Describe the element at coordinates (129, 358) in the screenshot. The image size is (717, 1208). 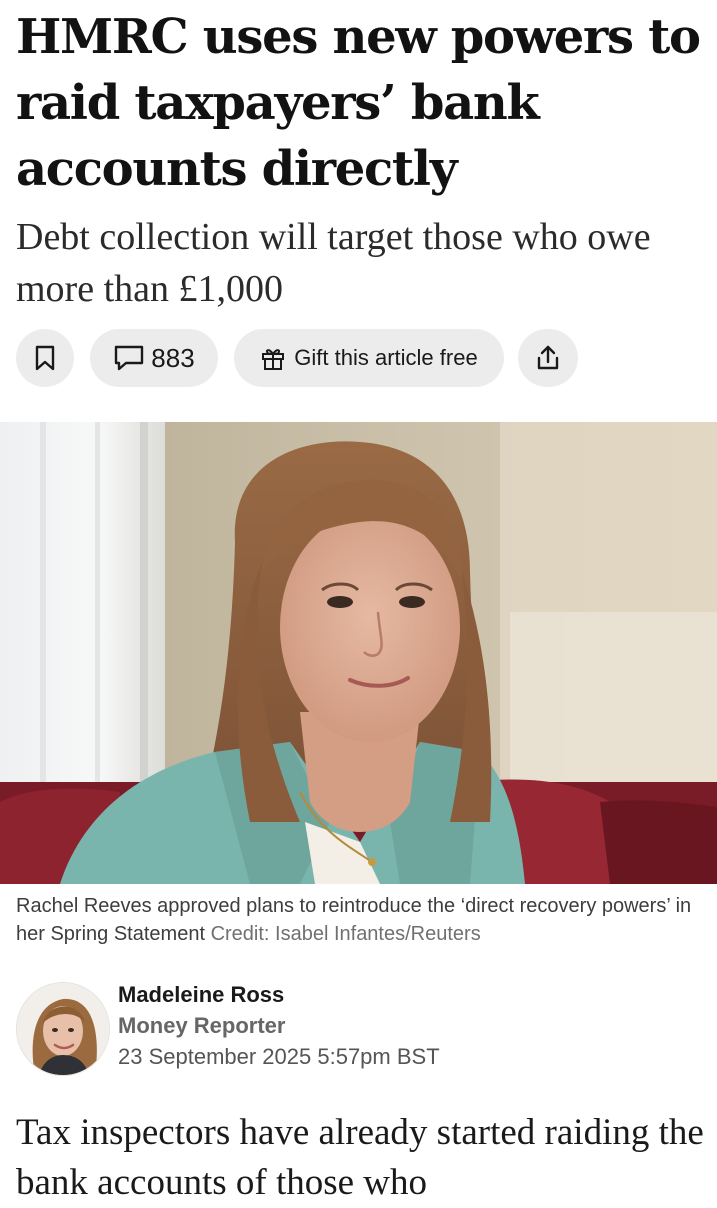
I see `speech-bubble-icon` at that location.